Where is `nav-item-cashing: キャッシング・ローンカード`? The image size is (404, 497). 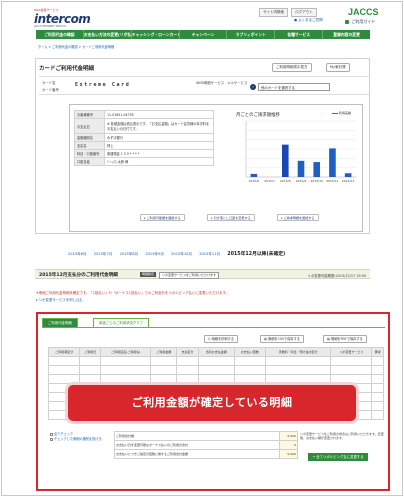
nav-item-cashing: キャッシング・ローンカード is located at coordinates (156, 34).